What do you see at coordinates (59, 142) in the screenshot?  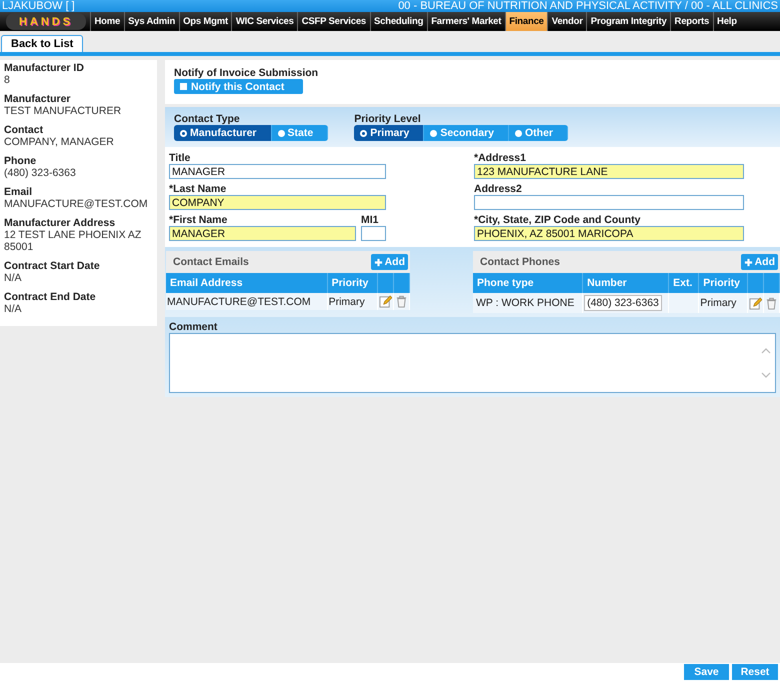 I see `detail-value: COMPANY, MANAGER` at bounding box center [59, 142].